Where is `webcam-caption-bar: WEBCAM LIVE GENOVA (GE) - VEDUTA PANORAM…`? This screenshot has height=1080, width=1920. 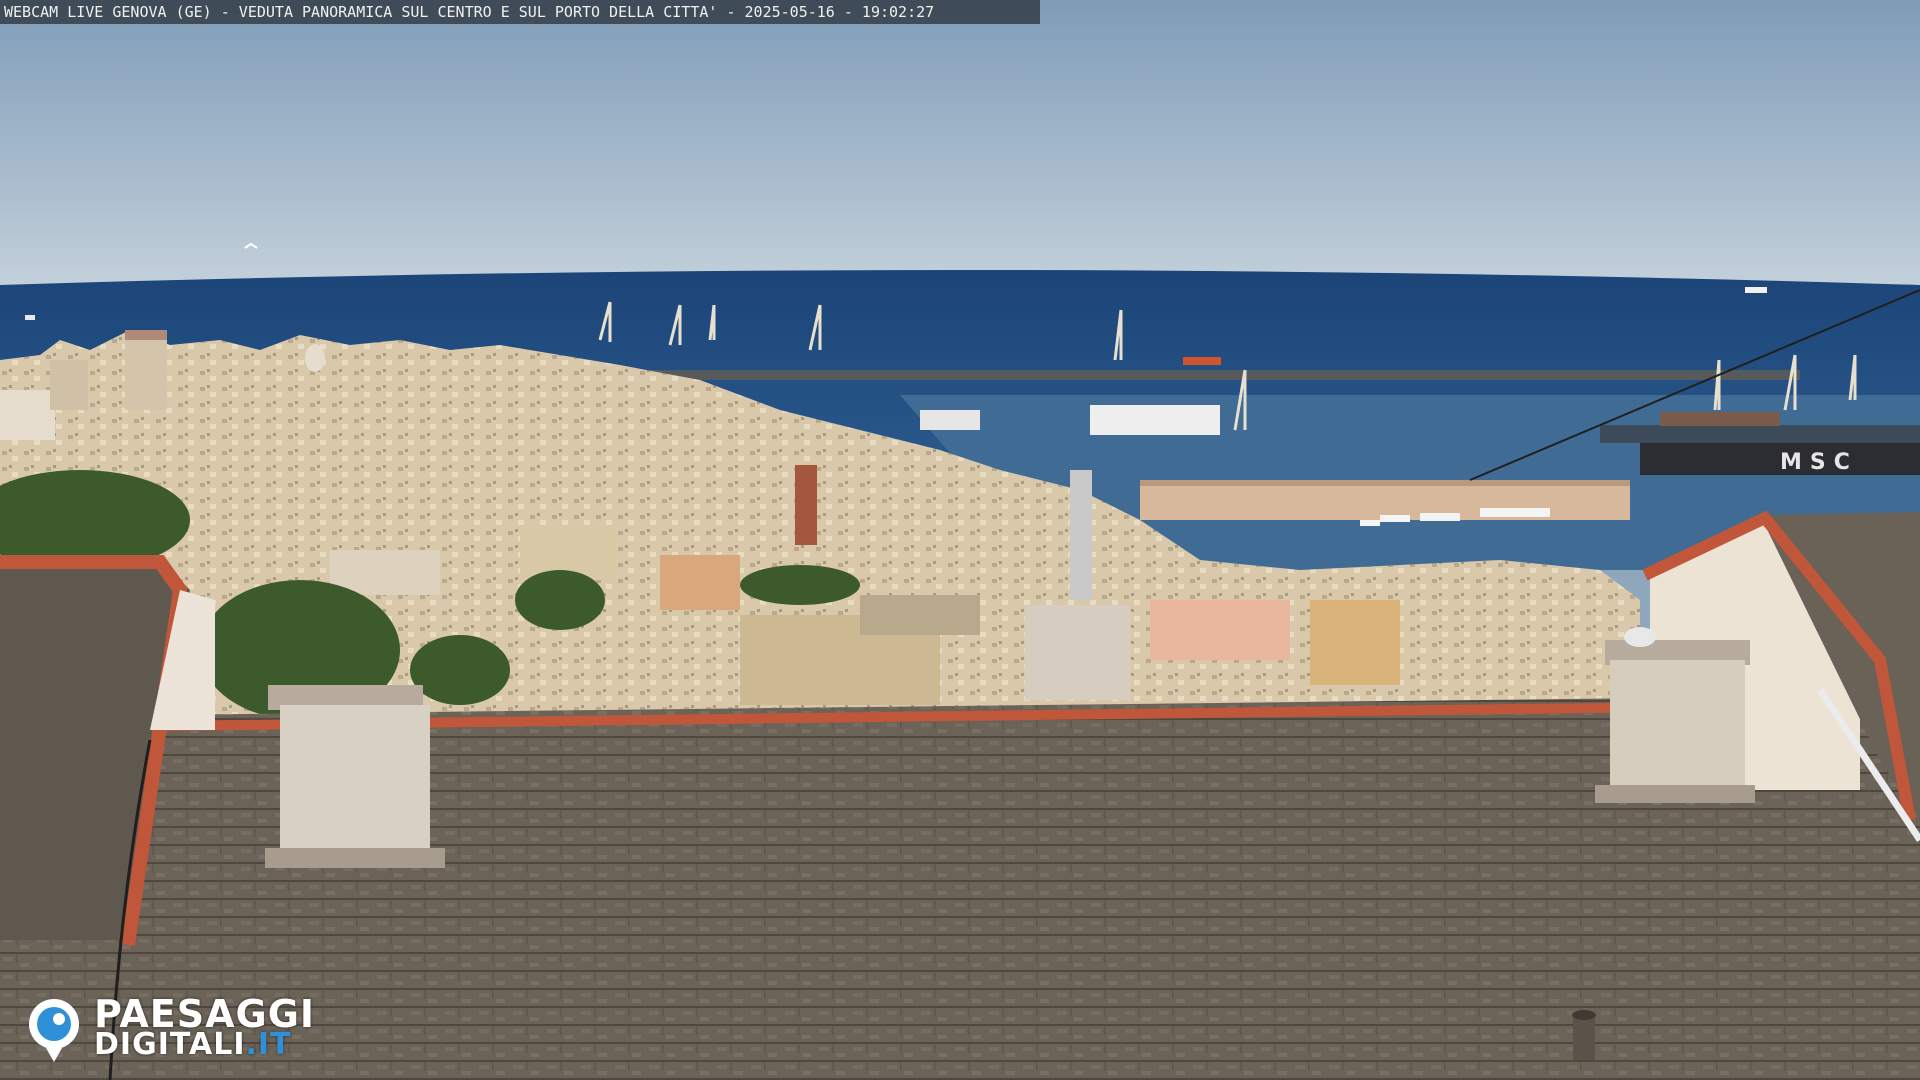 webcam-caption-bar: WEBCAM LIVE GENOVA (GE) - VEDUTA PANORAM… is located at coordinates (520, 12).